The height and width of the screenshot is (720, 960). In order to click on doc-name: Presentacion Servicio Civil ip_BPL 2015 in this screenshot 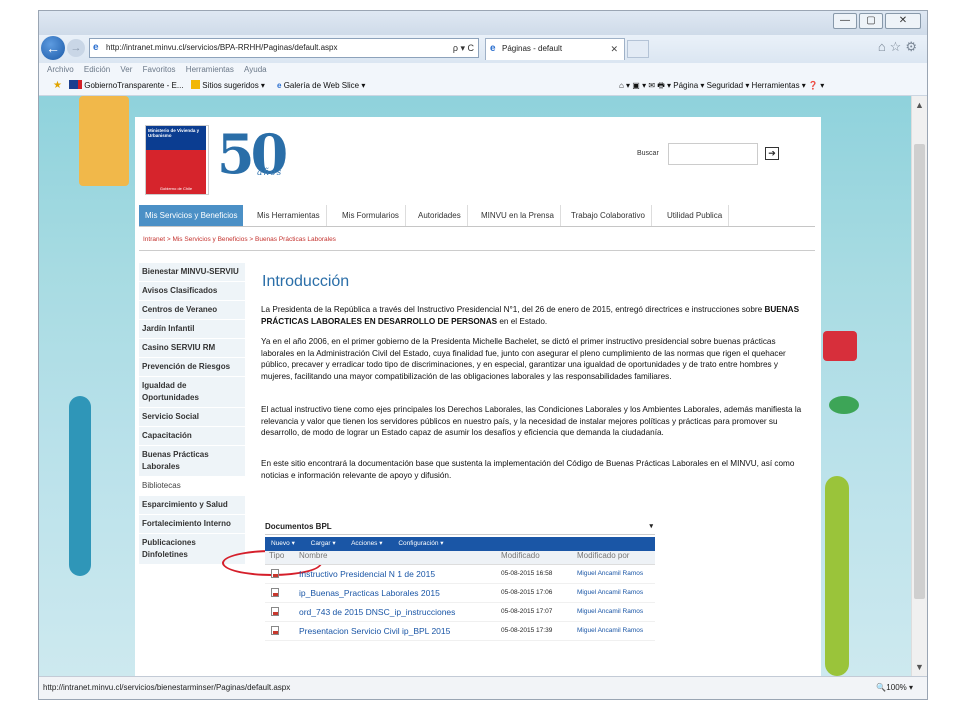, I will do `click(374, 631)`.